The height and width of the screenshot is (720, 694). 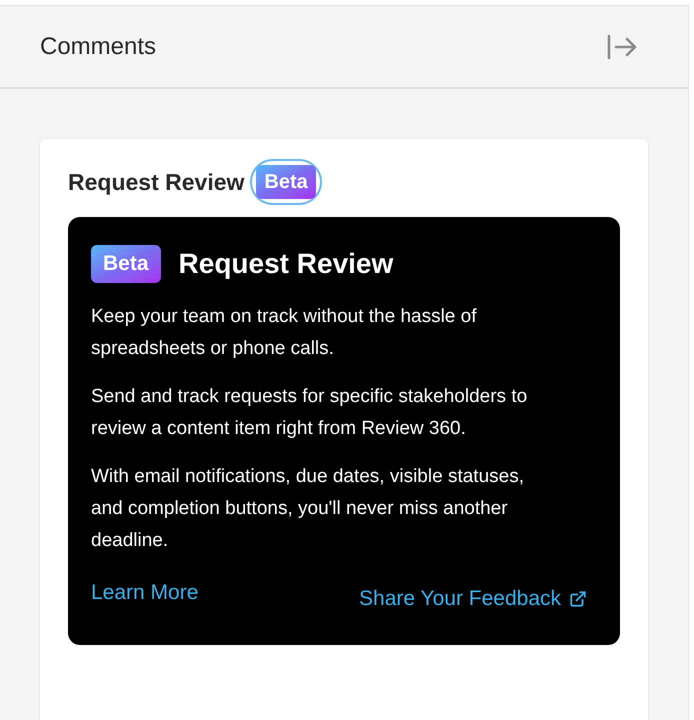 I want to click on popover-paragraph: Keep your team on track without the hassle of spreadsheets or phone calls., so click(x=284, y=333).